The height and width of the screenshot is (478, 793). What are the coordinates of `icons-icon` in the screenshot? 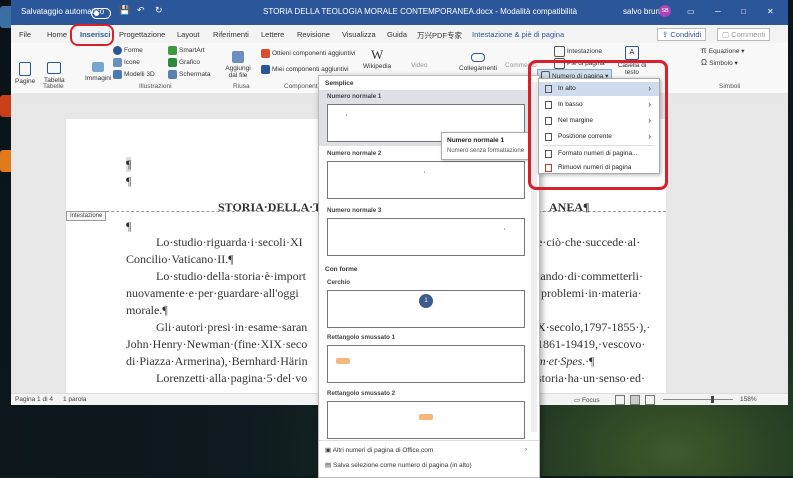 It's located at (117, 62).